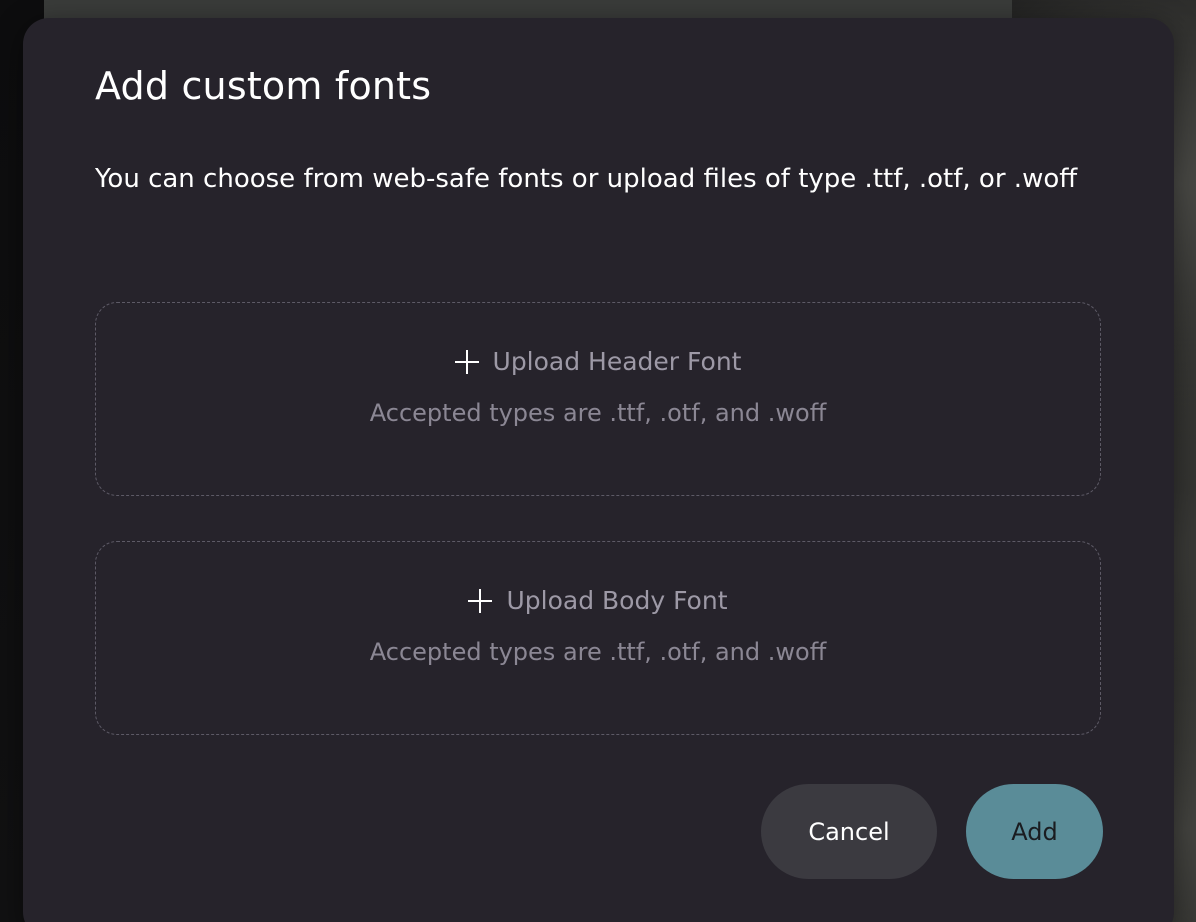 This screenshot has width=1196, height=922. What do you see at coordinates (598, 652) in the screenshot?
I see `upload-body-font-hint: Accepted types are .ttf, .otf, and .woff` at bounding box center [598, 652].